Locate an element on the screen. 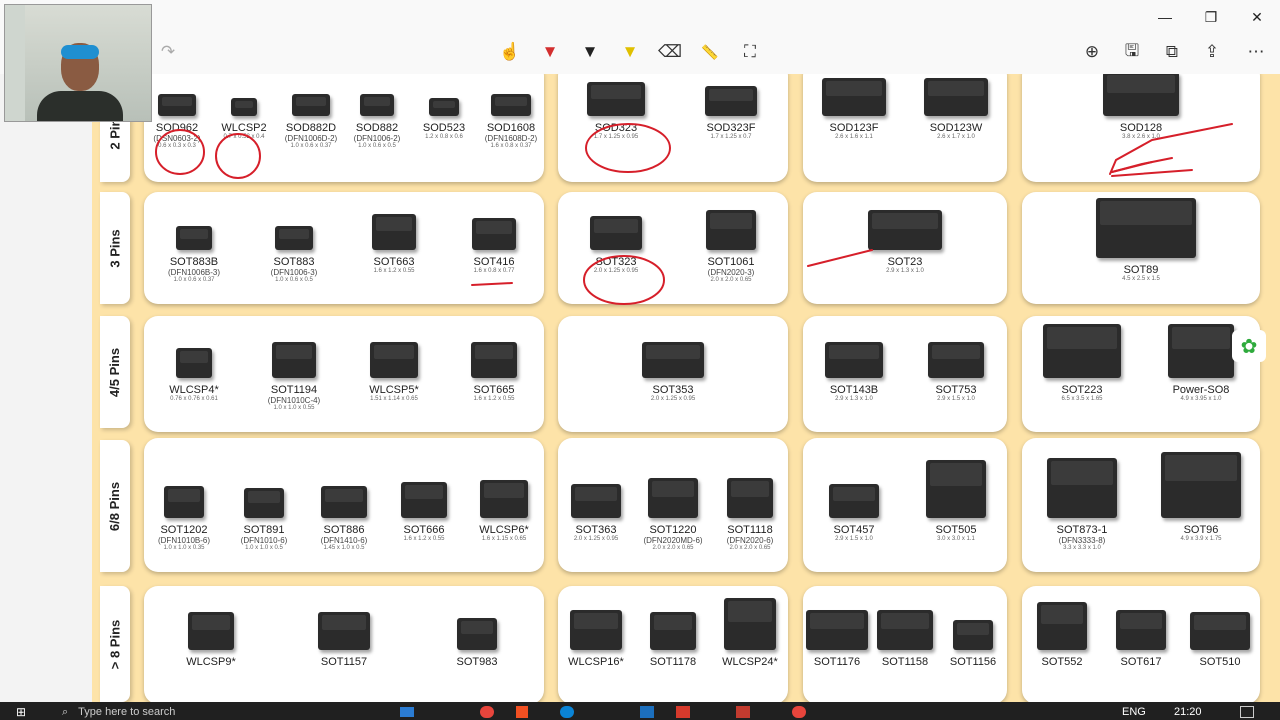 This screenshot has height=720, width=1280. zoom-in-icon: ⊕ is located at coordinates (1092, 52).